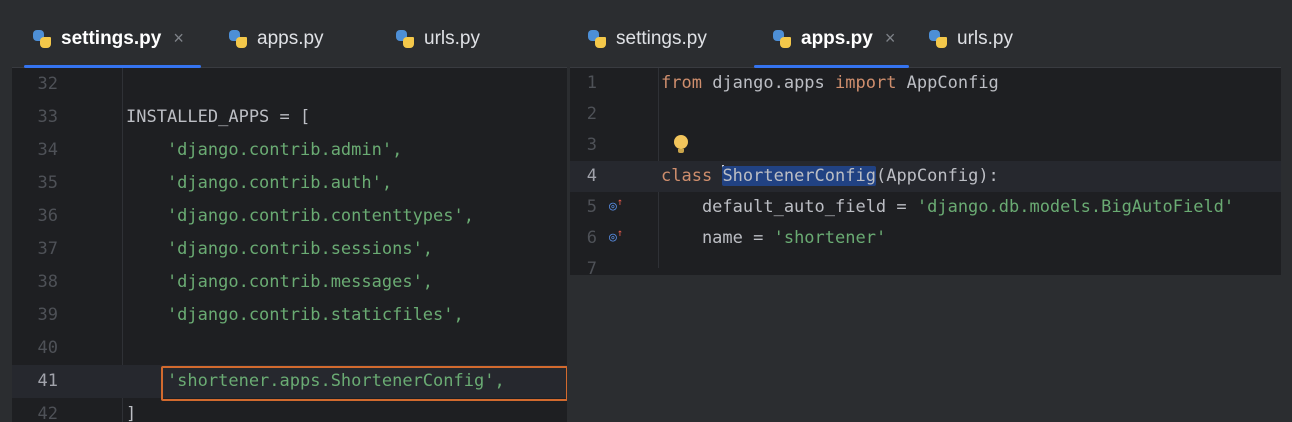 The height and width of the screenshot is (422, 1292). What do you see at coordinates (947, 83) in the screenshot?
I see `code-token: AppConfig` at bounding box center [947, 83].